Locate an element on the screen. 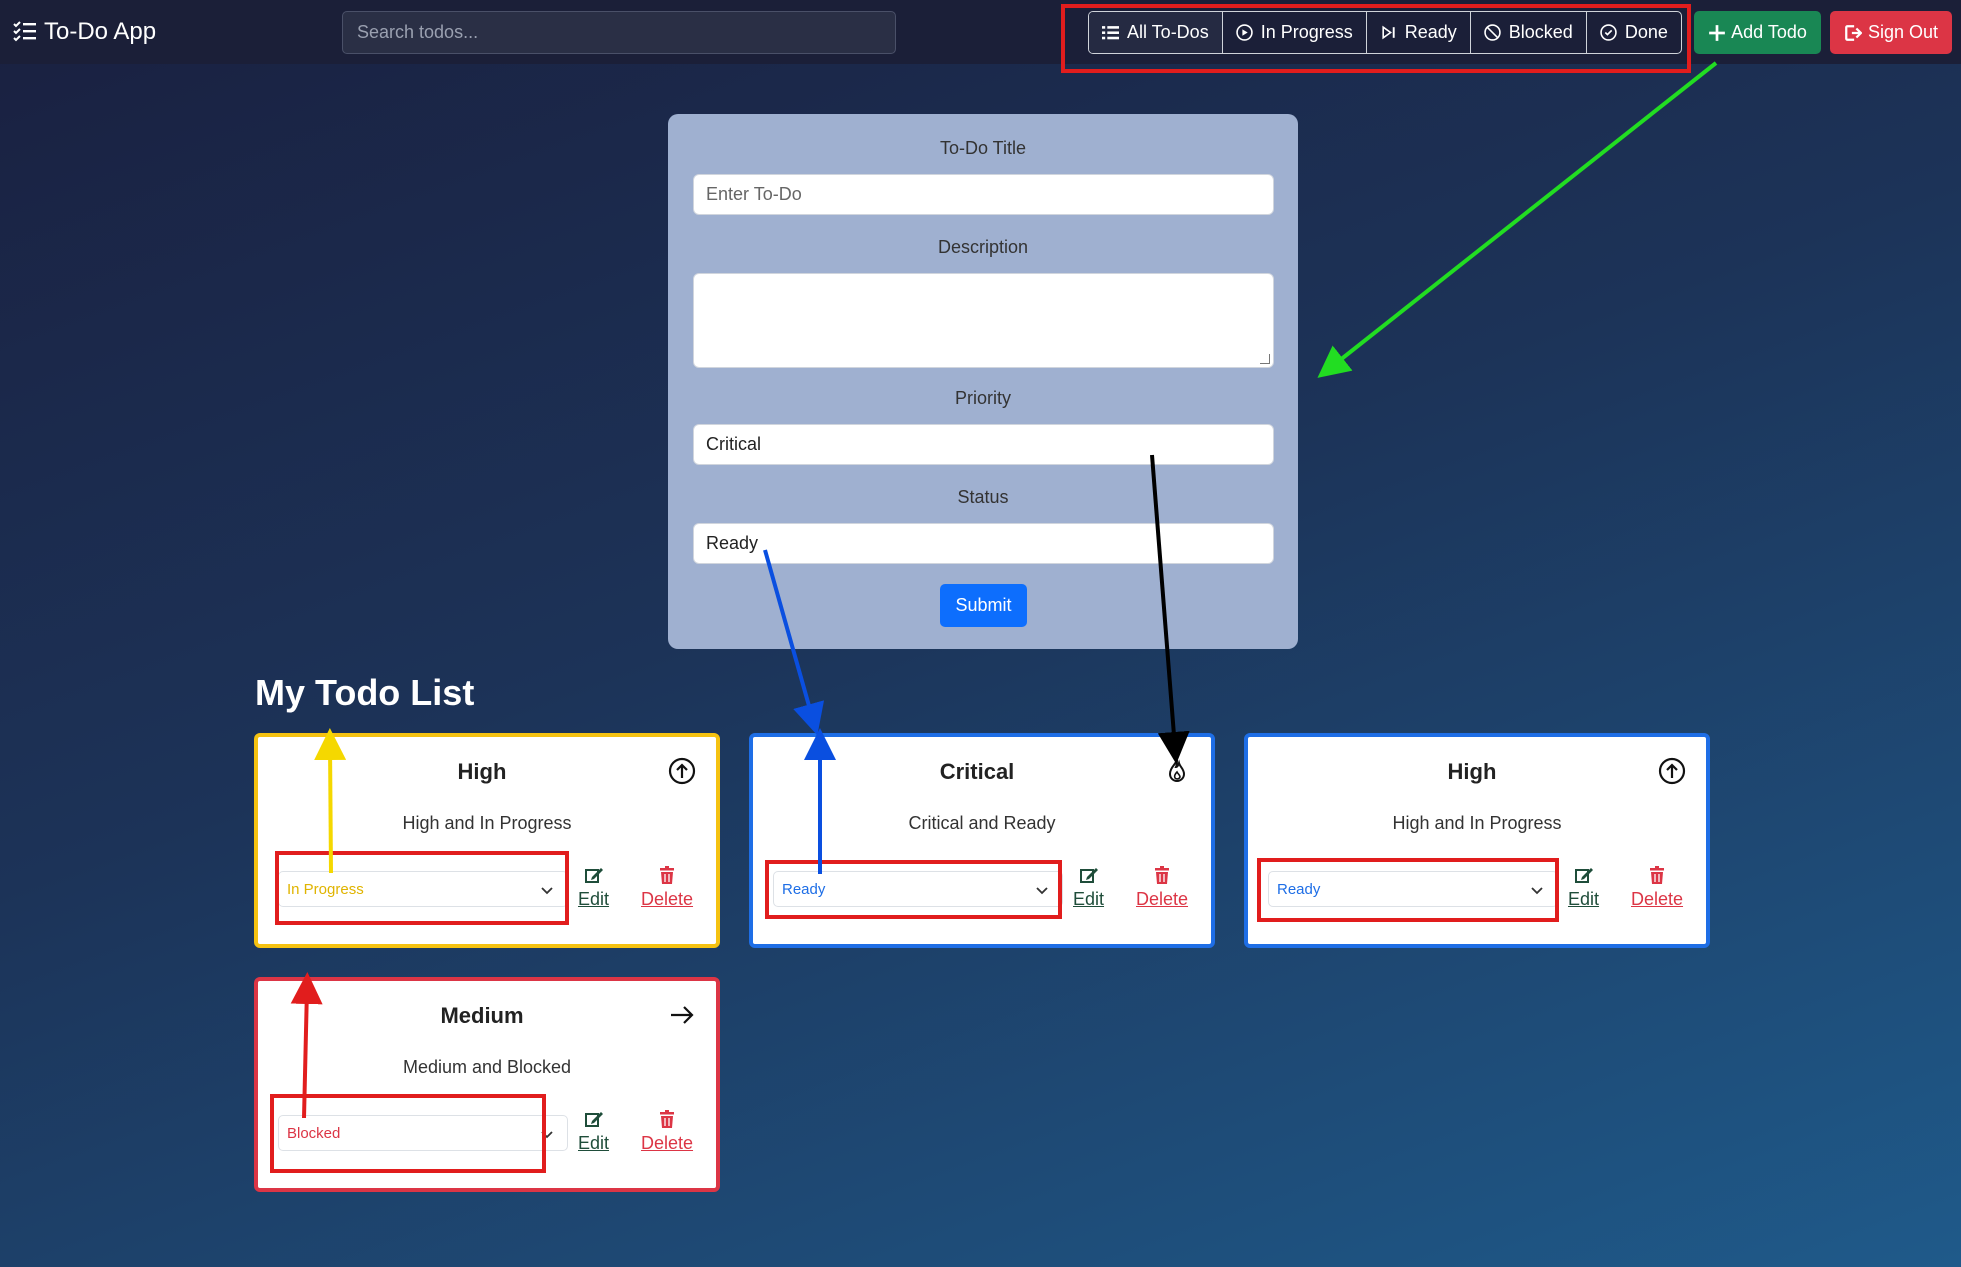  filter-in-progress: In Progress is located at coordinates (1295, 32).